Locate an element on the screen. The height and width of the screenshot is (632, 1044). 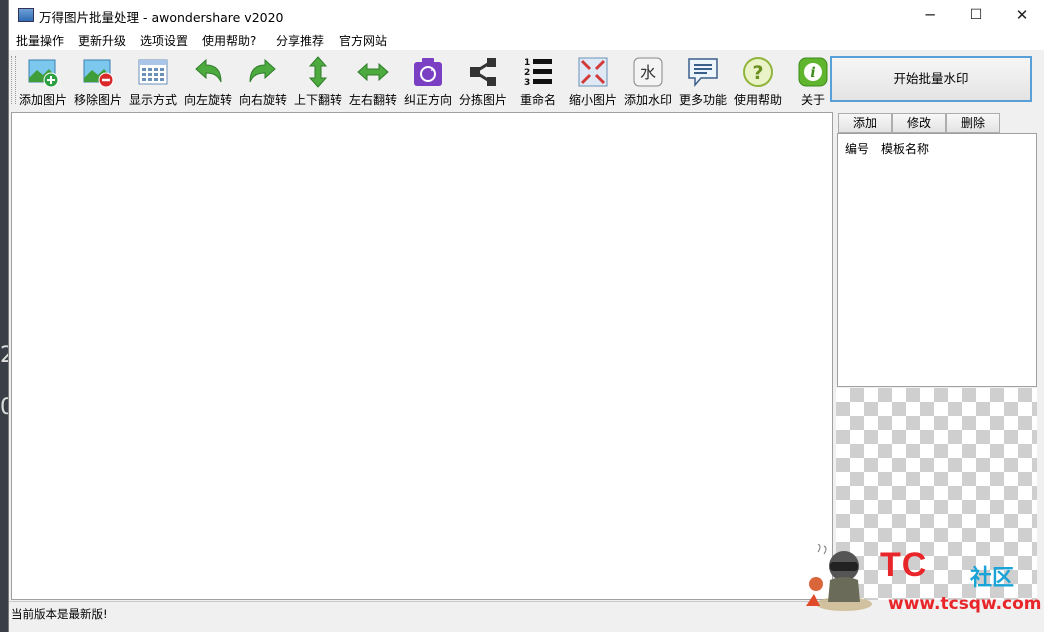
more-features-icon is located at coordinates (703, 73).